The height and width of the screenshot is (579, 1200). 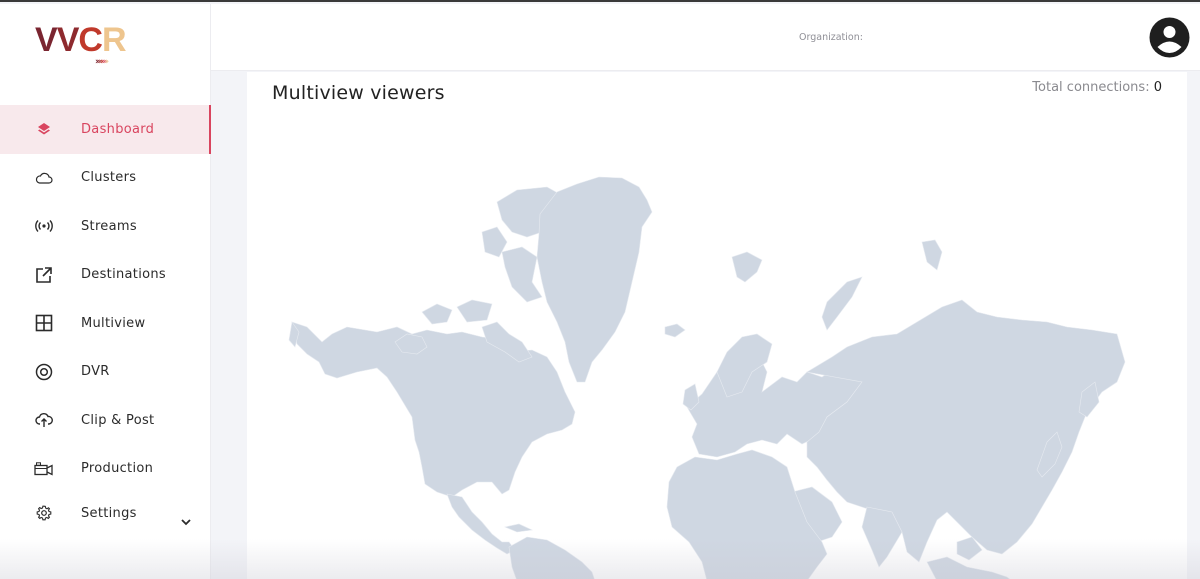 What do you see at coordinates (747, 267) in the screenshot?
I see `map-region-svalbard` at bounding box center [747, 267].